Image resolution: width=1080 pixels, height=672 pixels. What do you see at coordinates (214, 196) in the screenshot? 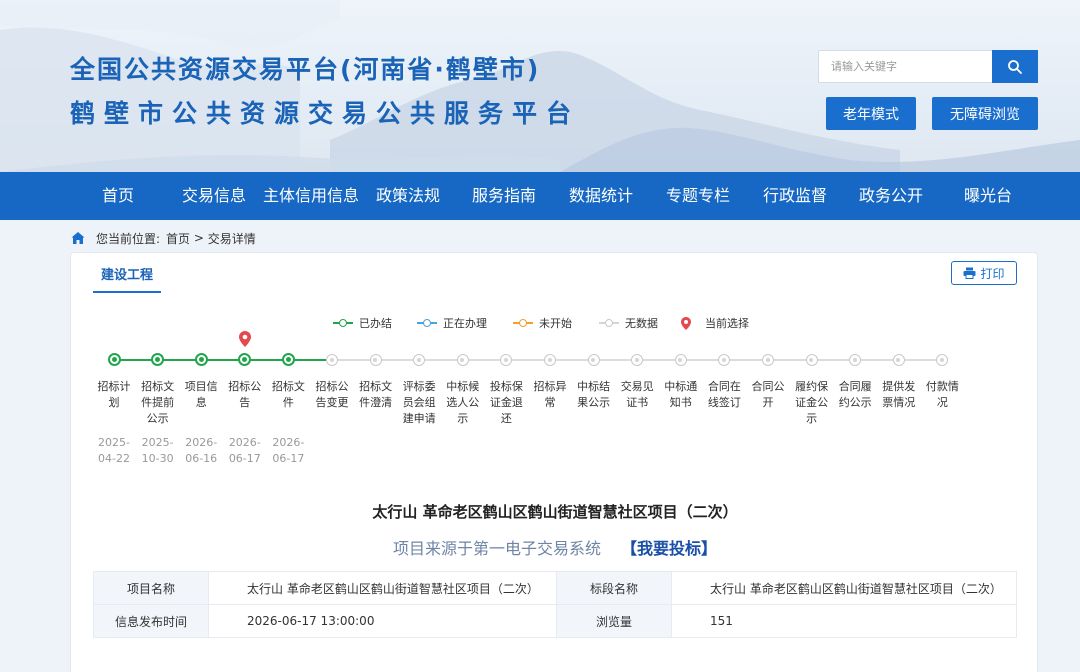
I see `nav-item-trade-info: 交易信息` at bounding box center [214, 196].